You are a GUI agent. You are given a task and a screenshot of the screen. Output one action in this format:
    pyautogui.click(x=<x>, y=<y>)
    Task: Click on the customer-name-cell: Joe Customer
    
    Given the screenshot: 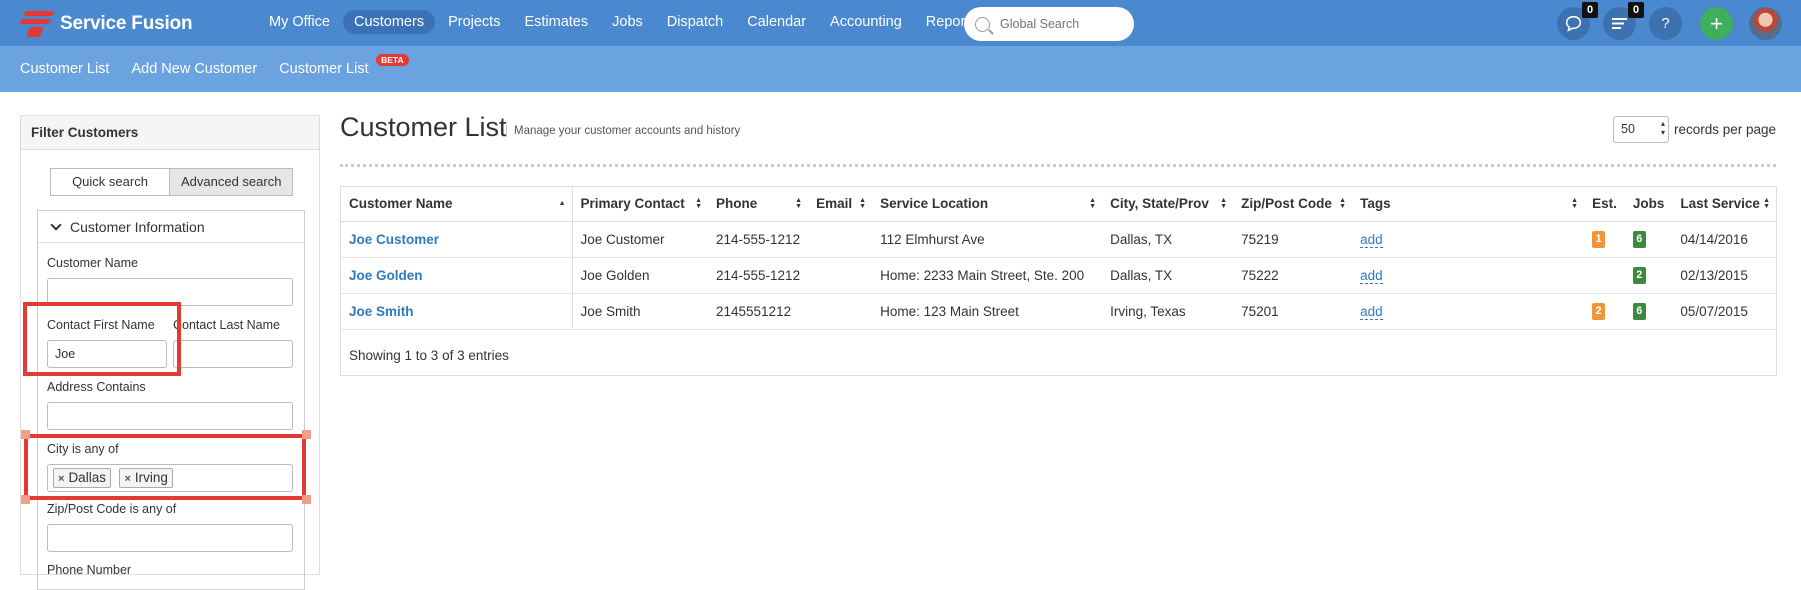 What is the action you would take?
    pyautogui.click(x=457, y=239)
    